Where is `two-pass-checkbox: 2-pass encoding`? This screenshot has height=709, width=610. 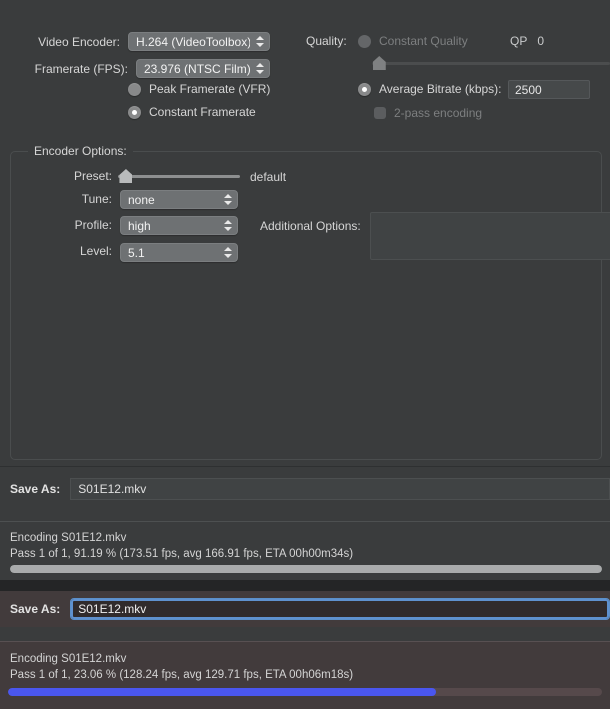 two-pass-checkbox: 2-pass encoding is located at coordinates (428, 113).